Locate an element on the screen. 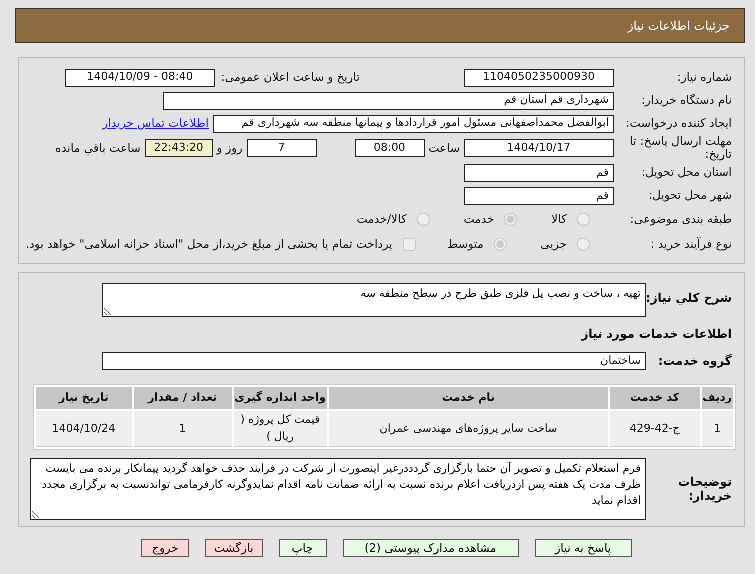  field-label: شهر محل تحویل: is located at coordinates (690, 195).